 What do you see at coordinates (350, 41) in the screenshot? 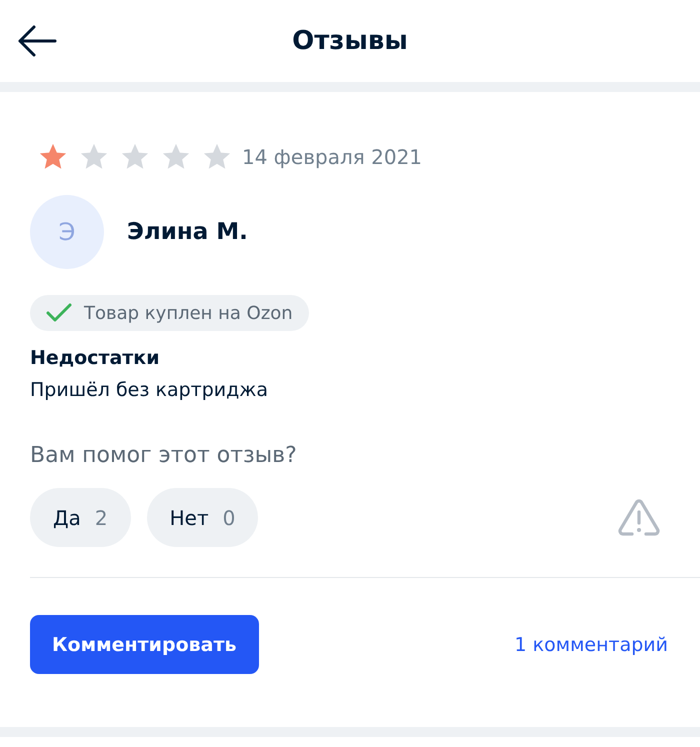
I see `page-title: Отзывы` at bounding box center [350, 41].